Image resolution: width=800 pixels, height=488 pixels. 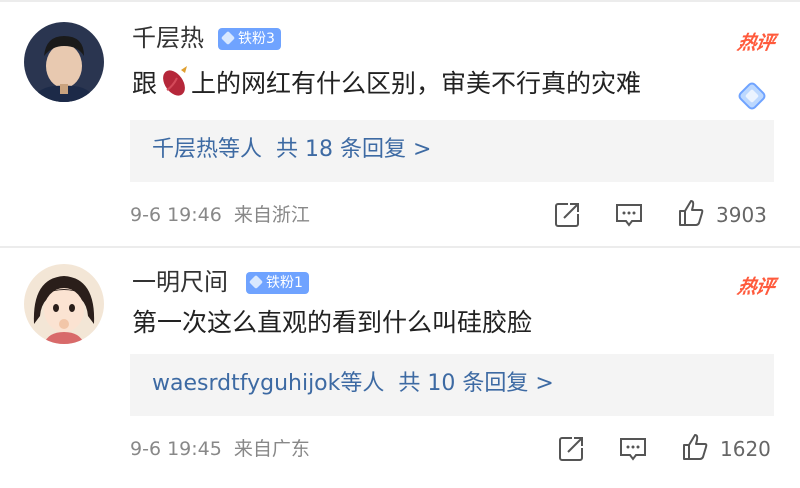 I want to click on fan-badge: 铁粉3, so click(x=249, y=39).